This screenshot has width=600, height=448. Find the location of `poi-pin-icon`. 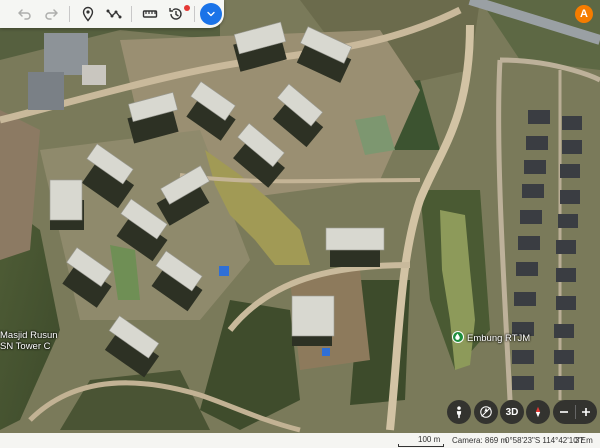

poi-pin-icon is located at coordinates (458, 337).